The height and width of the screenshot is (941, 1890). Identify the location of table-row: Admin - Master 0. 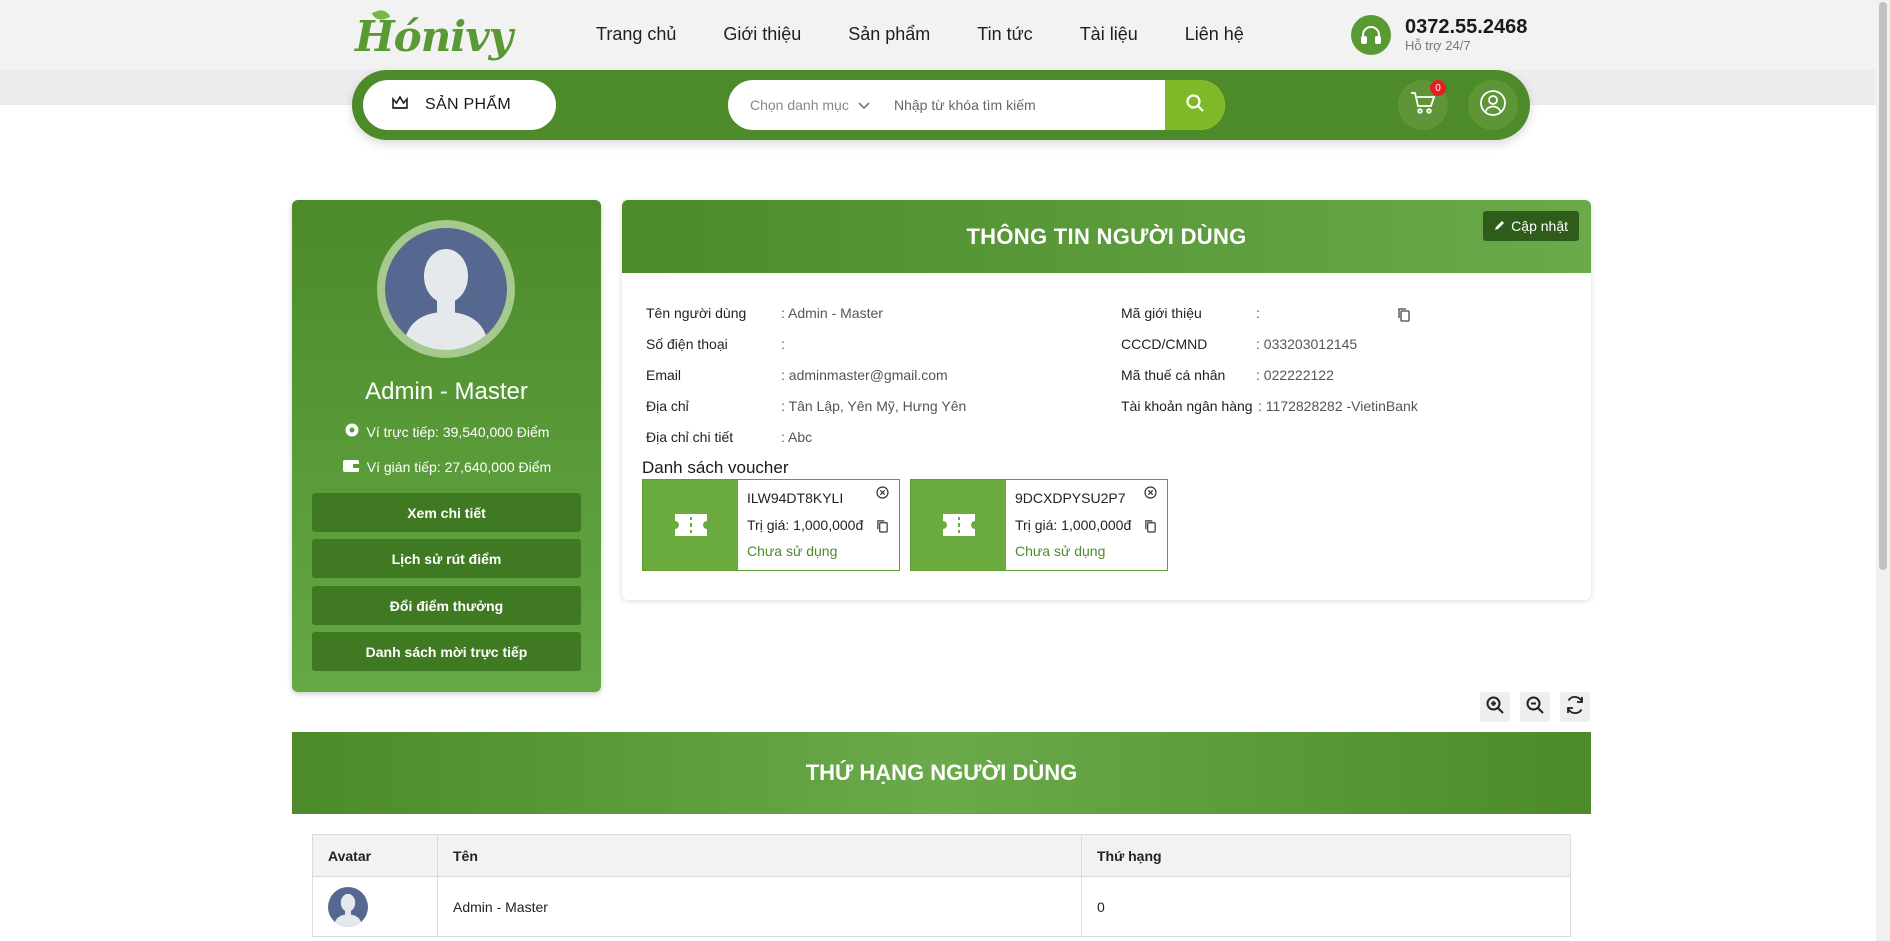
(941, 906).